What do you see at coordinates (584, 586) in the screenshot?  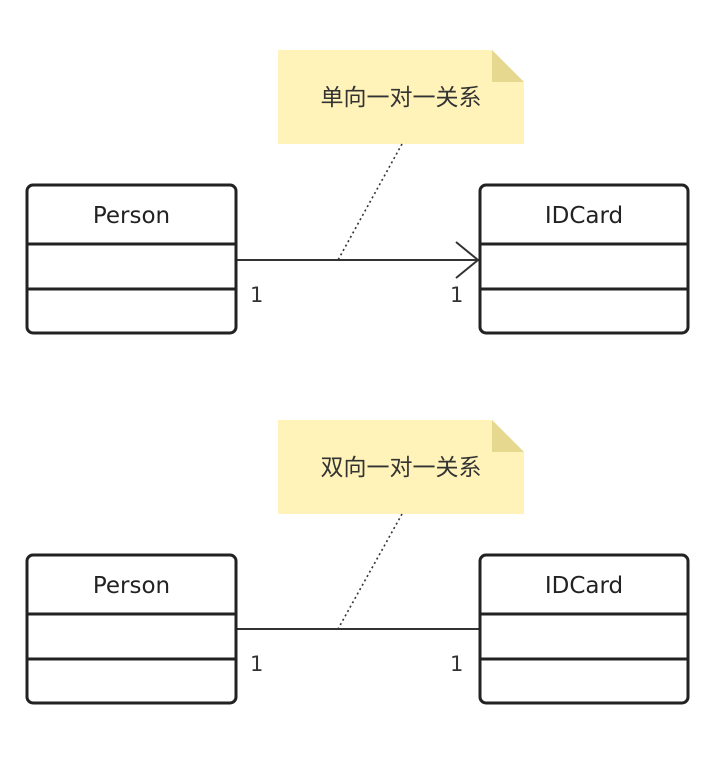 I see `class-idcard-2-name: IDCard` at bounding box center [584, 586].